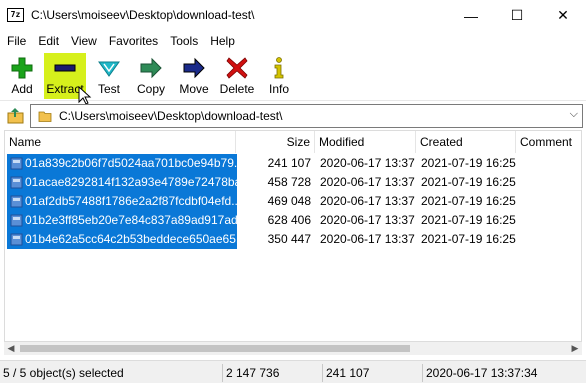 The width and height of the screenshot is (586, 383). I want to click on copy-label: Copy, so click(150, 89).